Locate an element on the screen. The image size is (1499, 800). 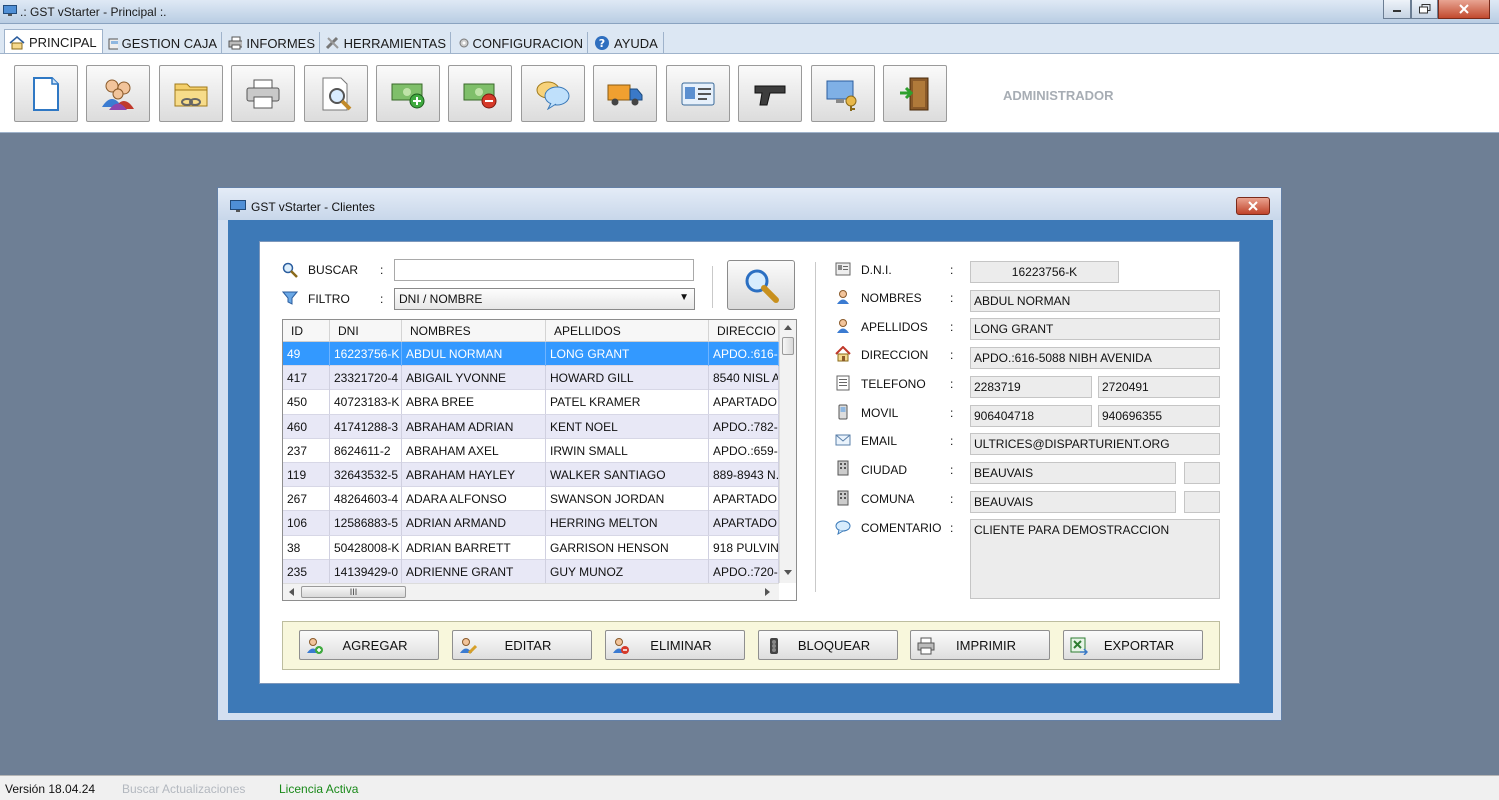
scroll-up-icon is located at coordinates (788, 327).